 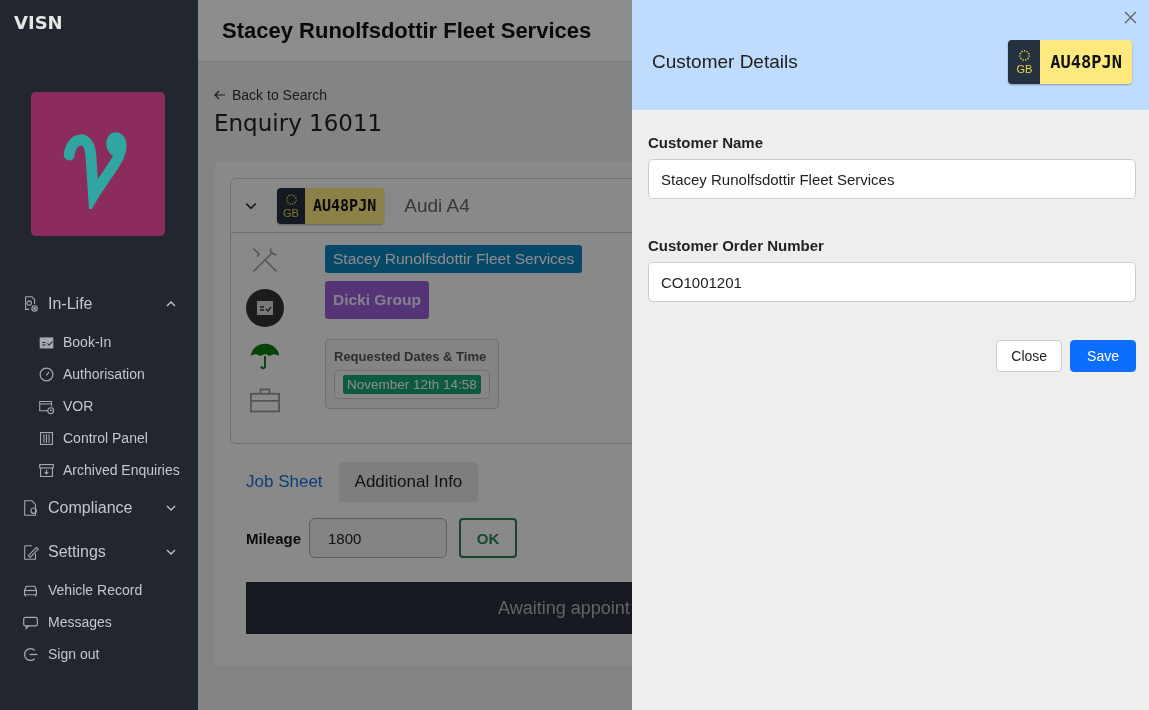 What do you see at coordinates (1103, 356) in the screenshot?
I see `save-button: Save` at bounding box center [1103, 356].